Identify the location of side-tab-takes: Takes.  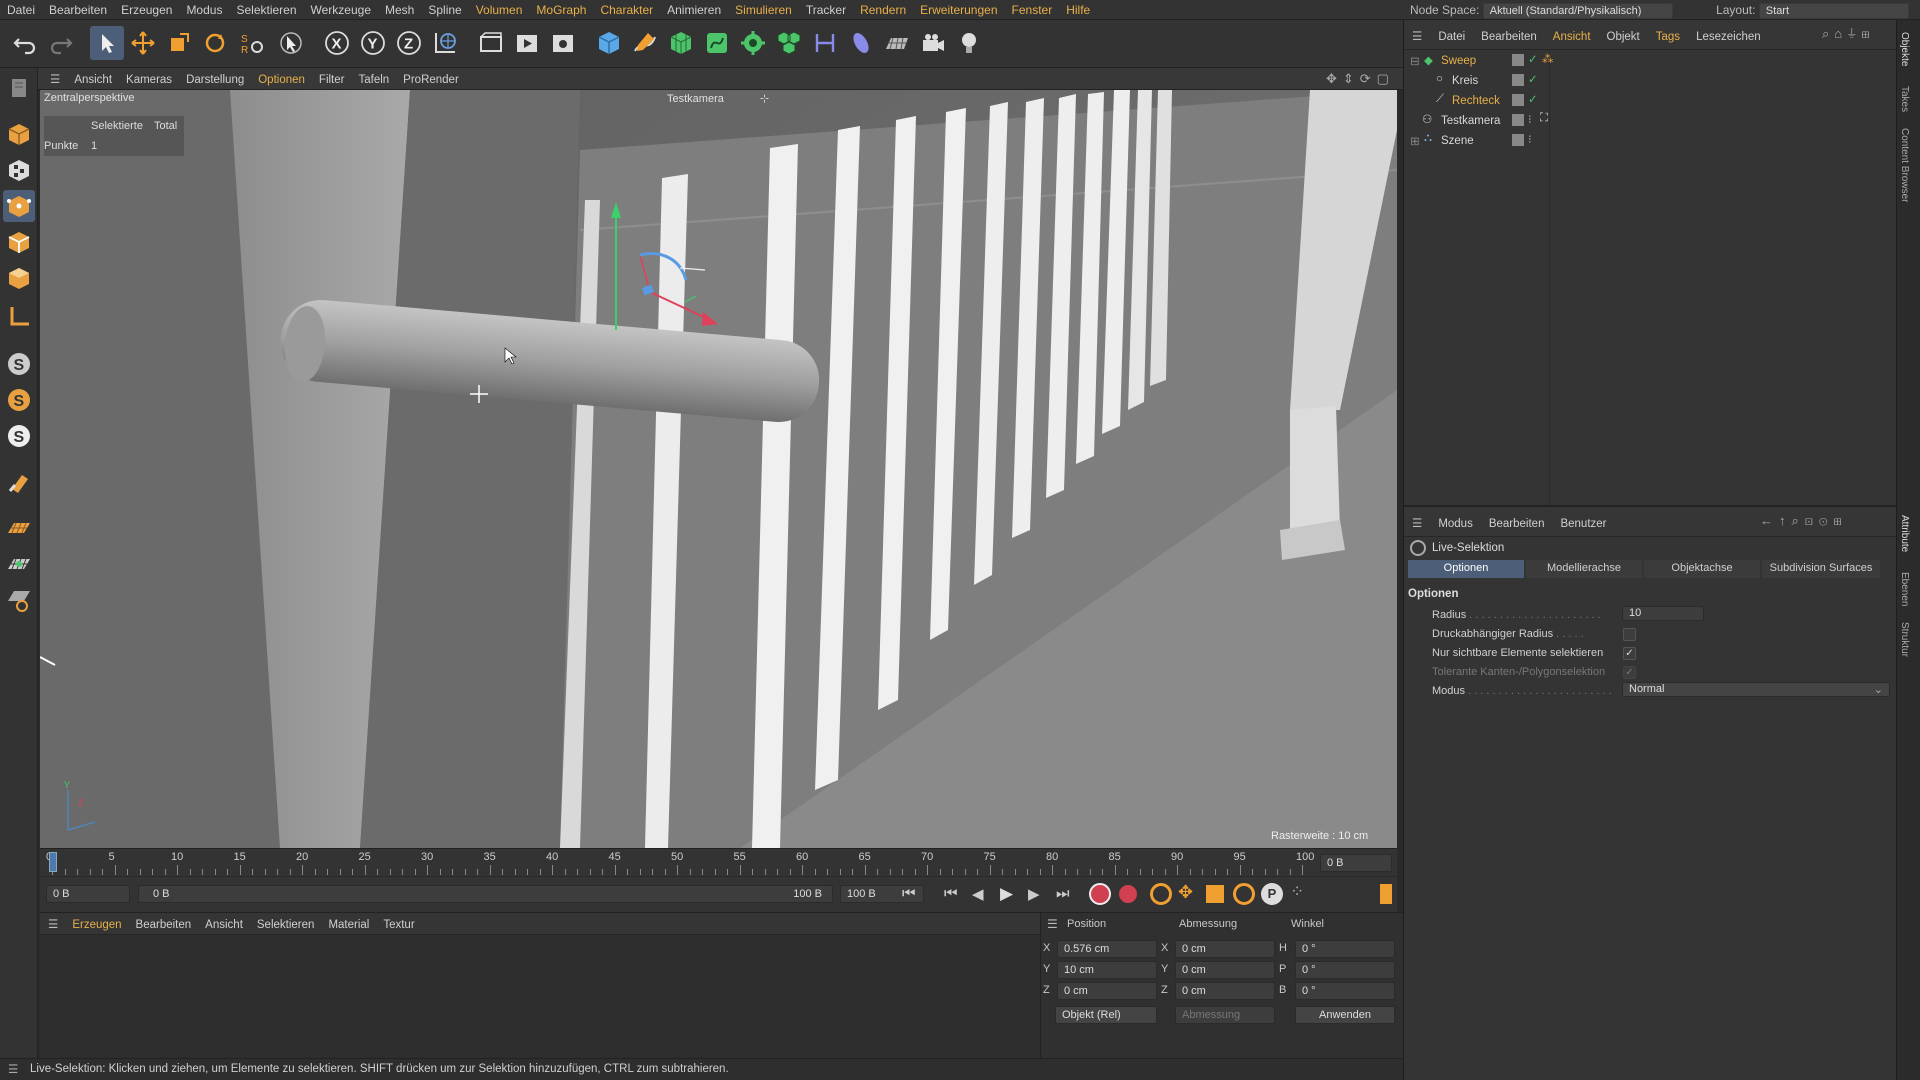
(1904, 99).